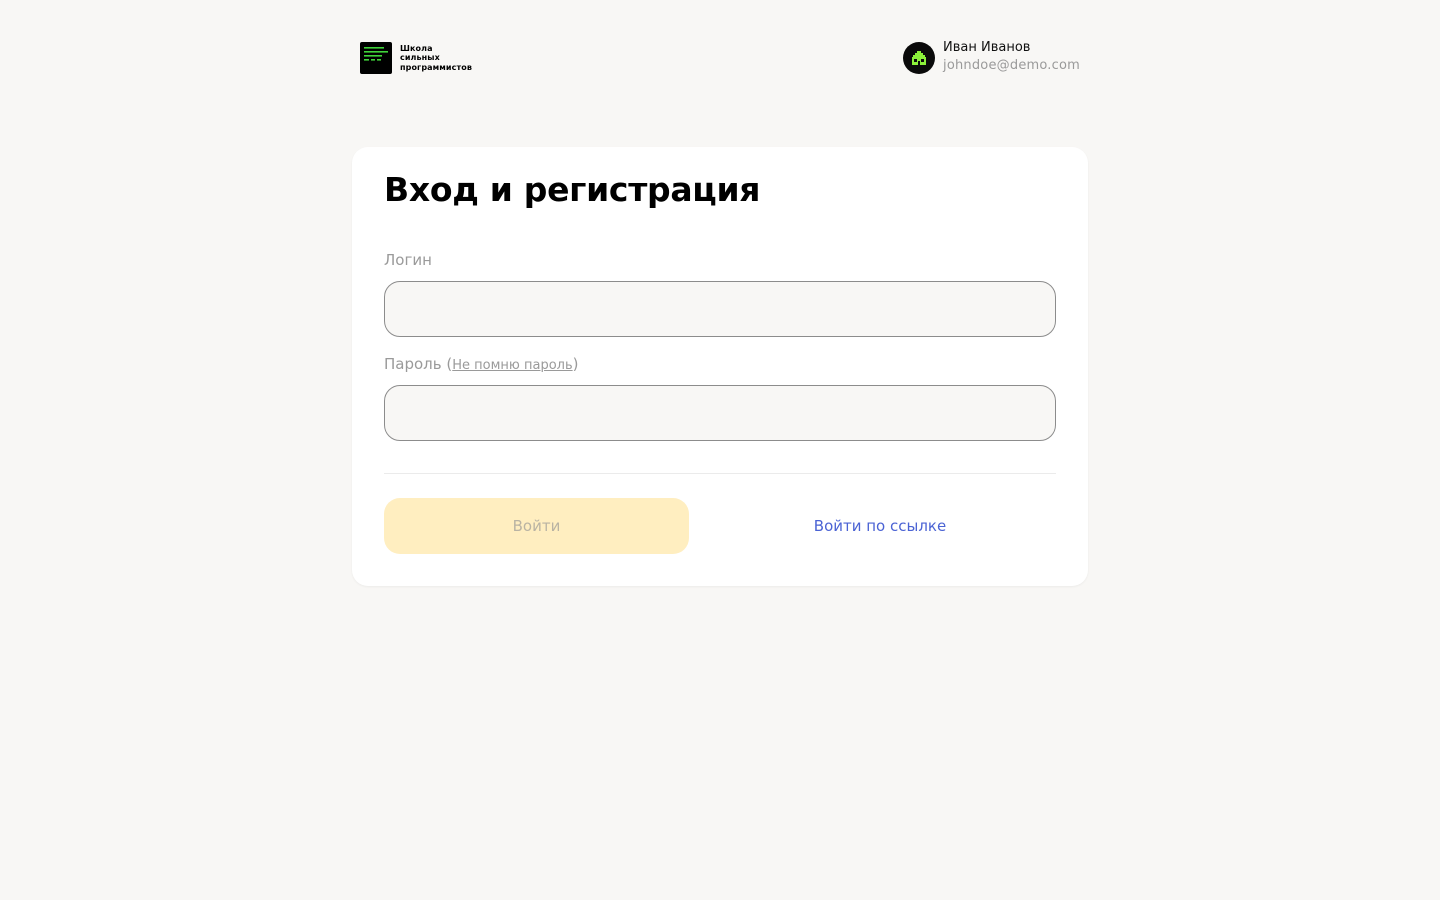 This screenshot has width=1440, height=900. What do you see at coordinates (880, 526) in the screenshot?
I see `login-by-link-button: Войти по ссылке` at bounding box center [880, 526].